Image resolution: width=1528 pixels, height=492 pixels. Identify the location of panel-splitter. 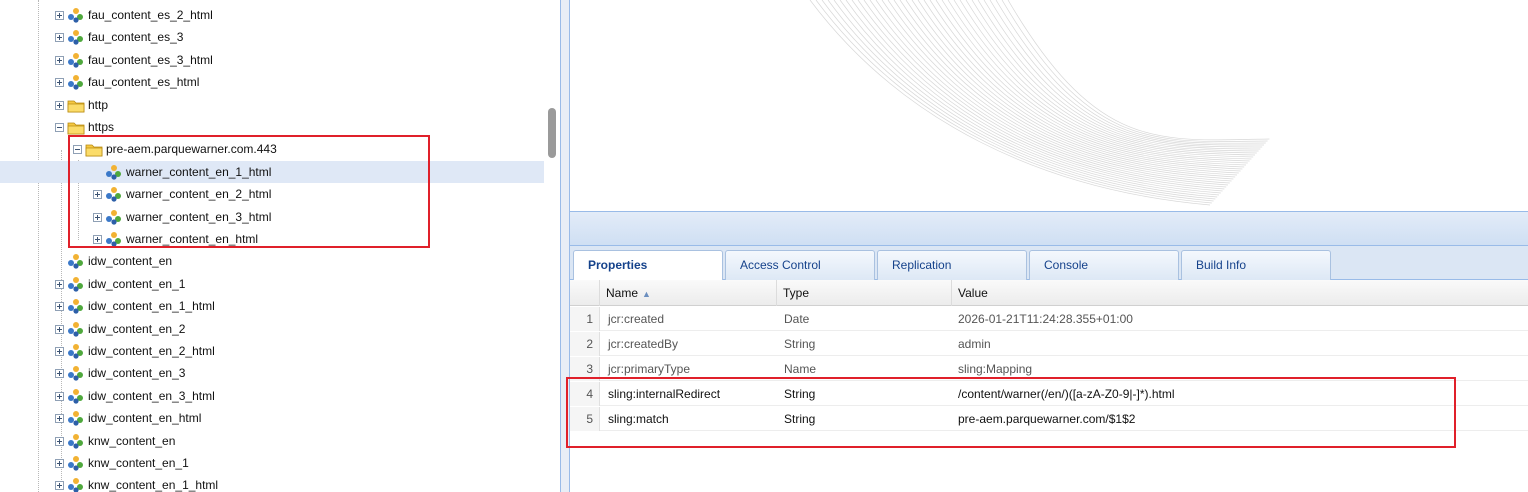
(565, 246).